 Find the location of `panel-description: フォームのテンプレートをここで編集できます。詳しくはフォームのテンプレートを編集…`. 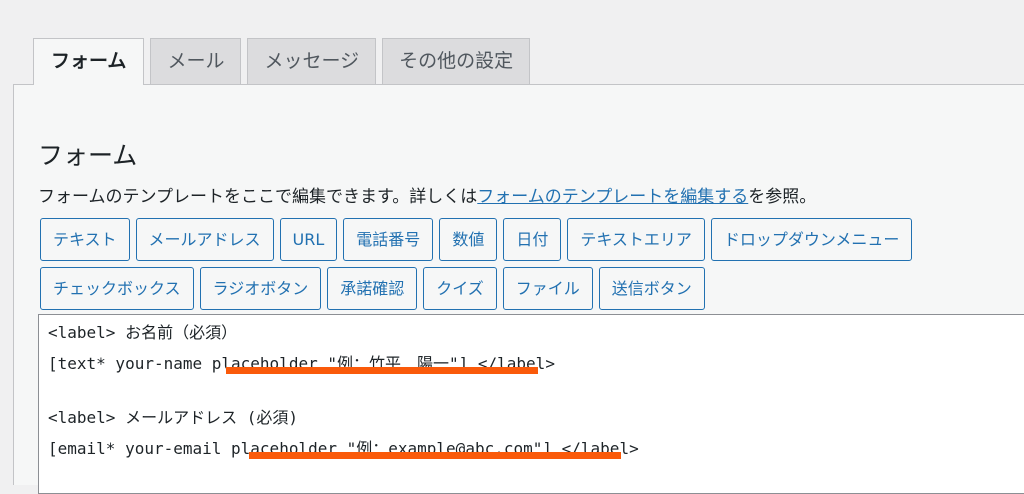

panel-description: フォームのテンプレートをここで編集できます。詳しくはフォームのテンプレートを編集… is located at coordinates (427, 194).